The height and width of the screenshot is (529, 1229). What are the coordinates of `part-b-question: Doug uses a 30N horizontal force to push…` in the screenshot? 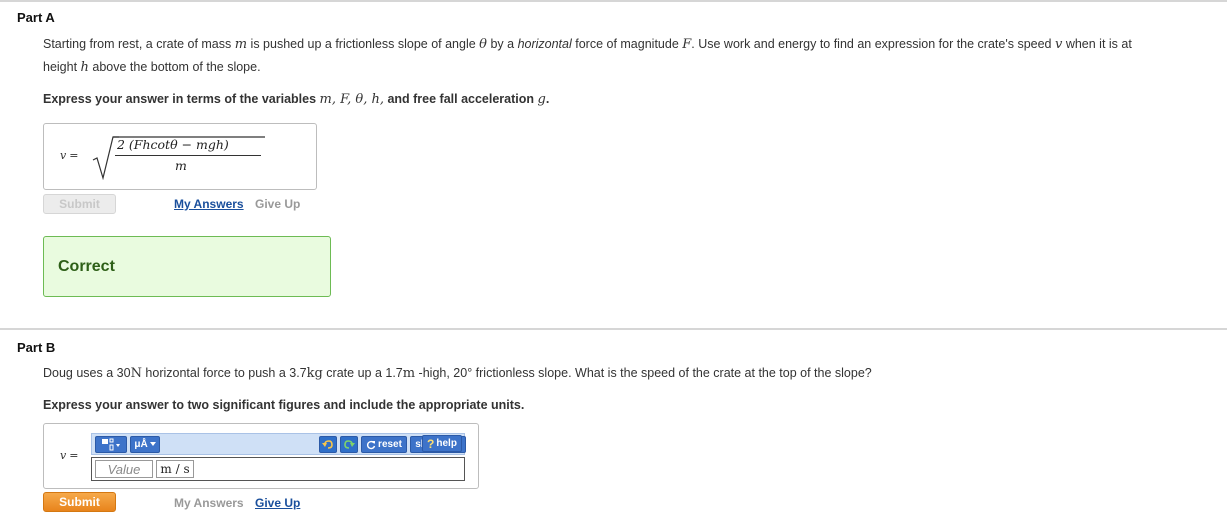 It's located at (457, 373).